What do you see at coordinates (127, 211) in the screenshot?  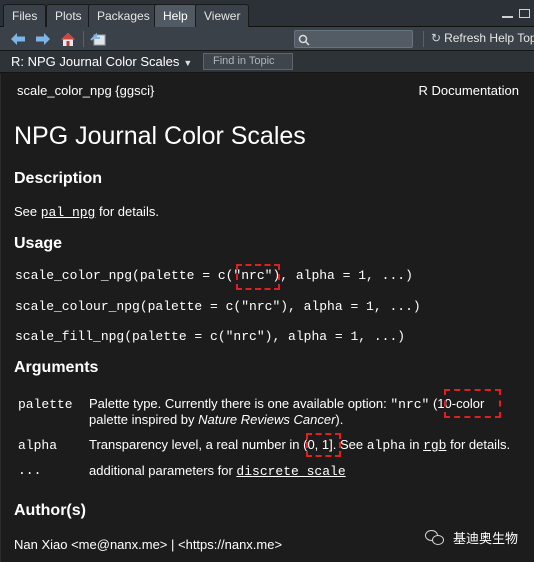 I see `description-post: for details.` at bounding box center [127, 211].